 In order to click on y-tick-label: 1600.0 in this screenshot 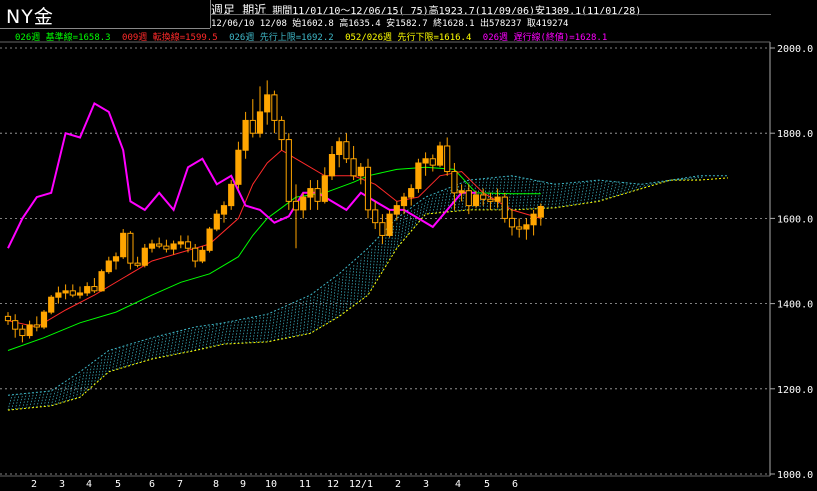, I will do `click(795, 219)`.